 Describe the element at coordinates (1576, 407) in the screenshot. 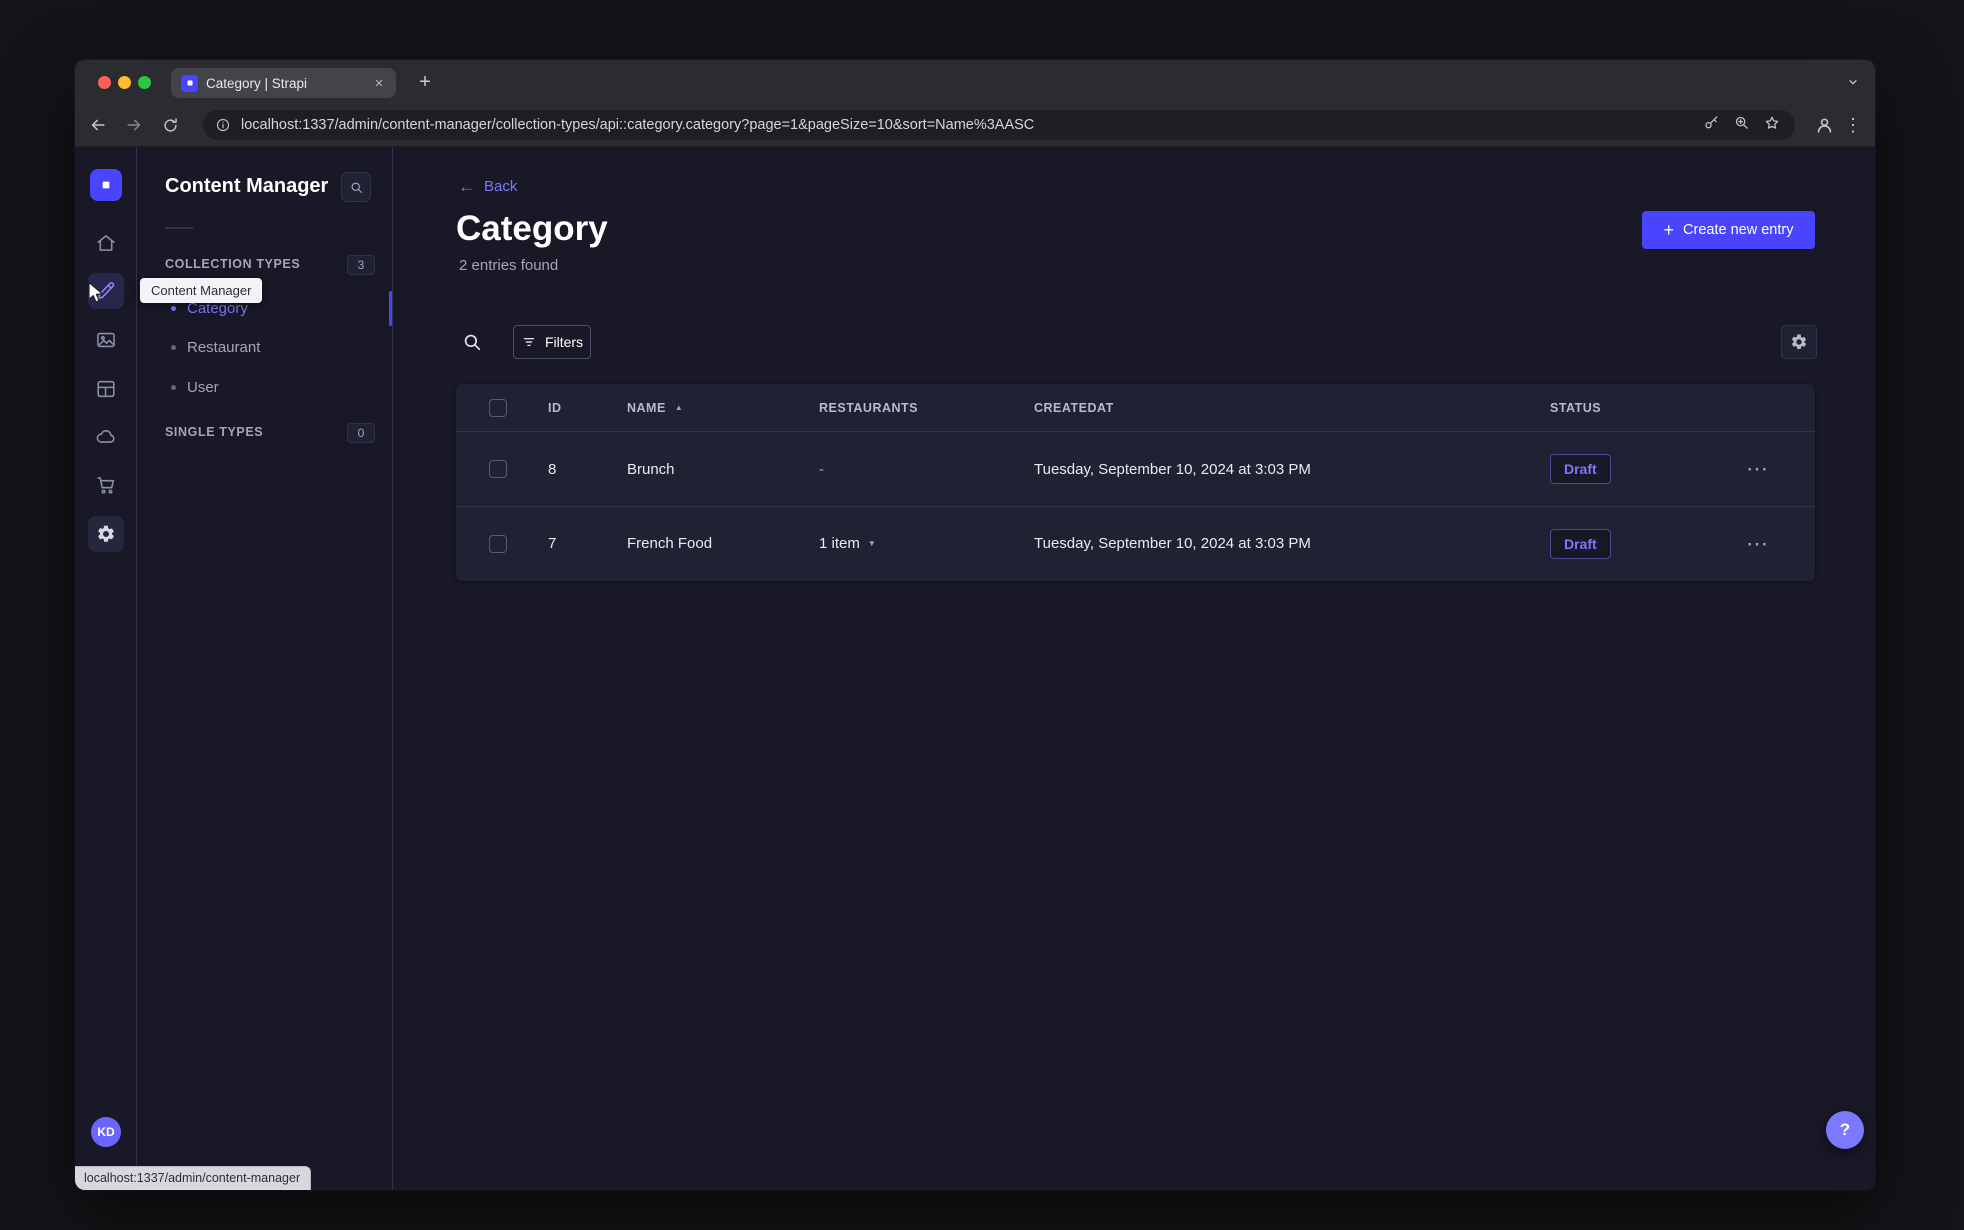

I see `header-status: STATUS` at that location.